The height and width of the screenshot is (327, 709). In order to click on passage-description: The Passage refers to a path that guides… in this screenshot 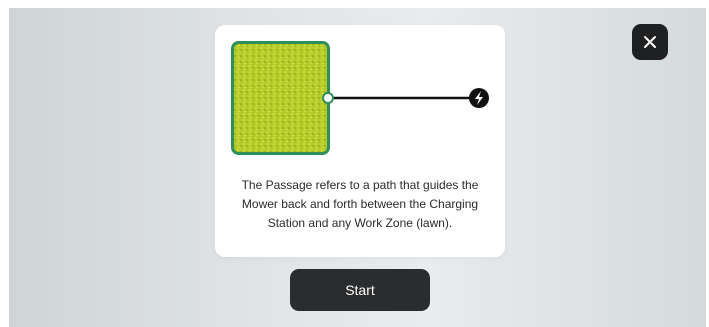, I will do `click(360, 204)`.